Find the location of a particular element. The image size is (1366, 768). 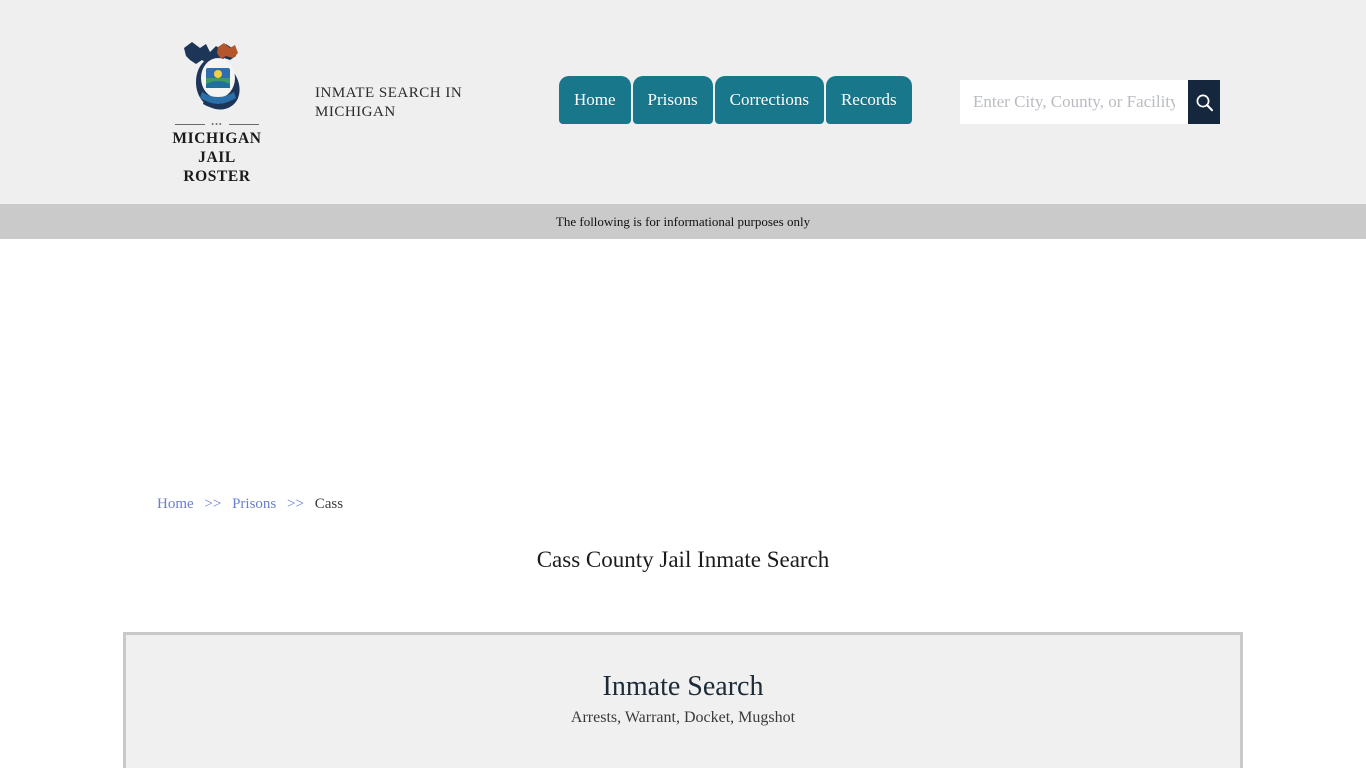

nav-label-corrections: Corrections is located at coordinates (769, 99).